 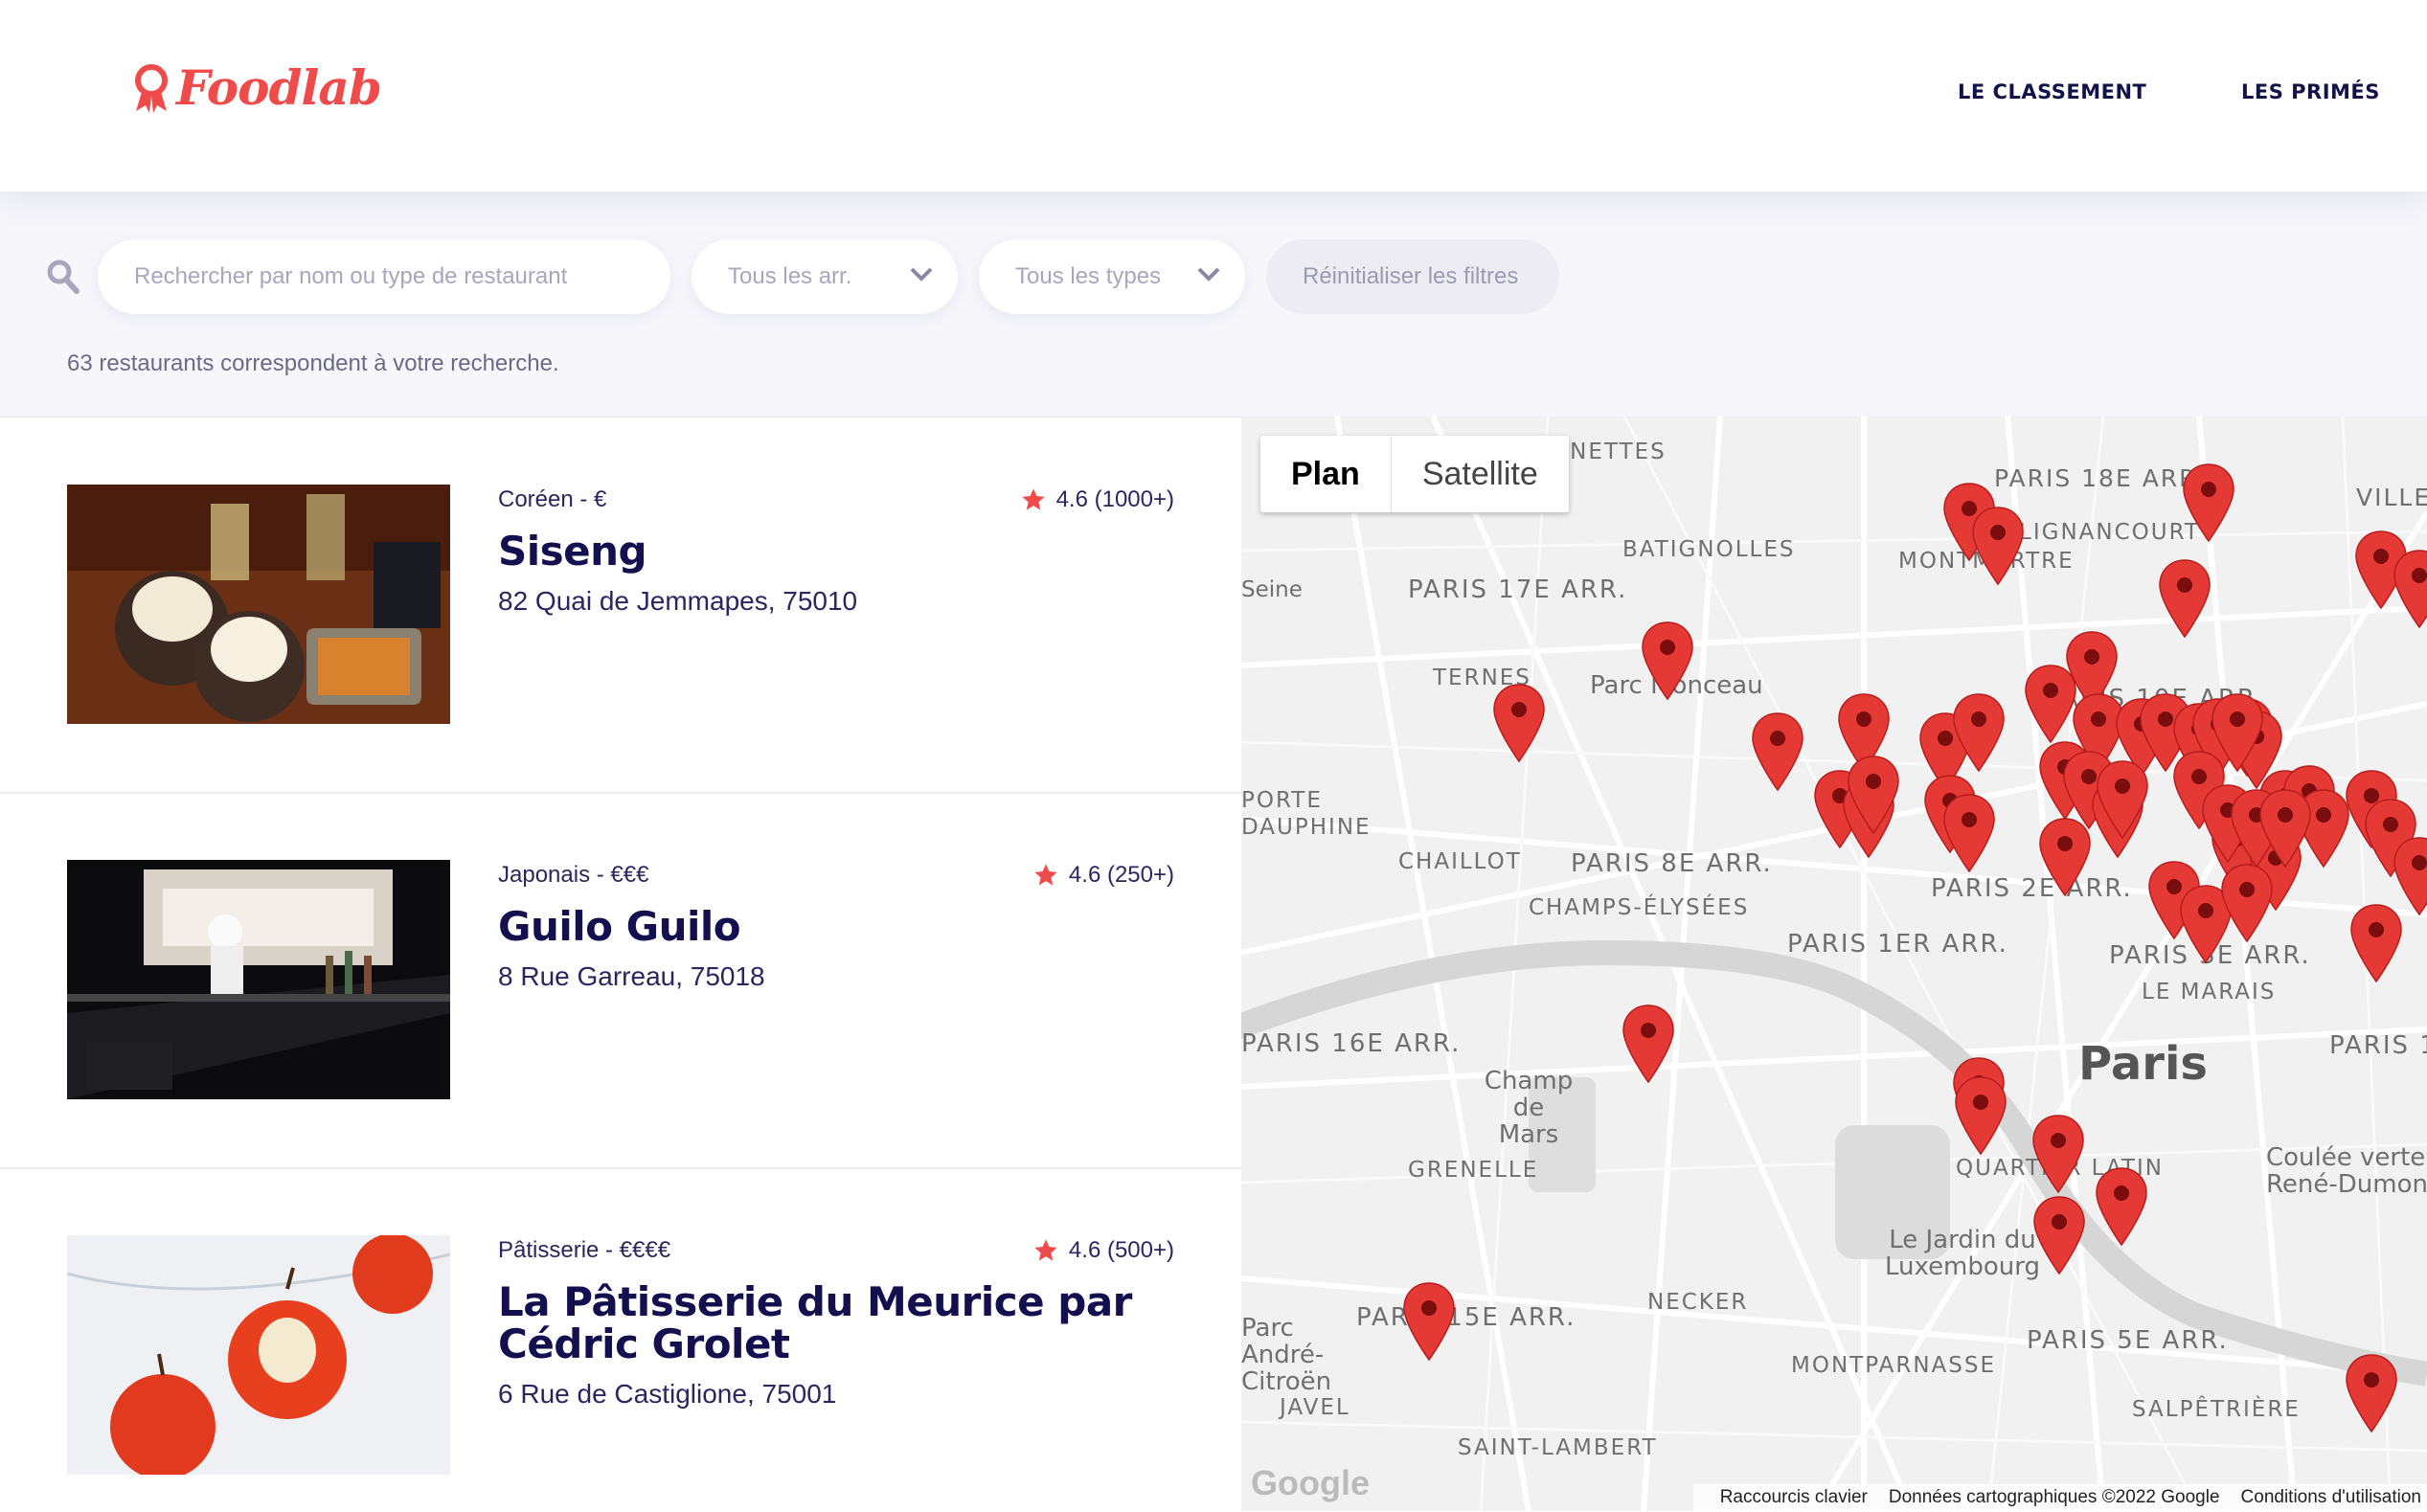 What do you see at coordinates (151, 88) in the screenshot?
I see `logo-ribbon-icon` at bounding box center [151, 88].